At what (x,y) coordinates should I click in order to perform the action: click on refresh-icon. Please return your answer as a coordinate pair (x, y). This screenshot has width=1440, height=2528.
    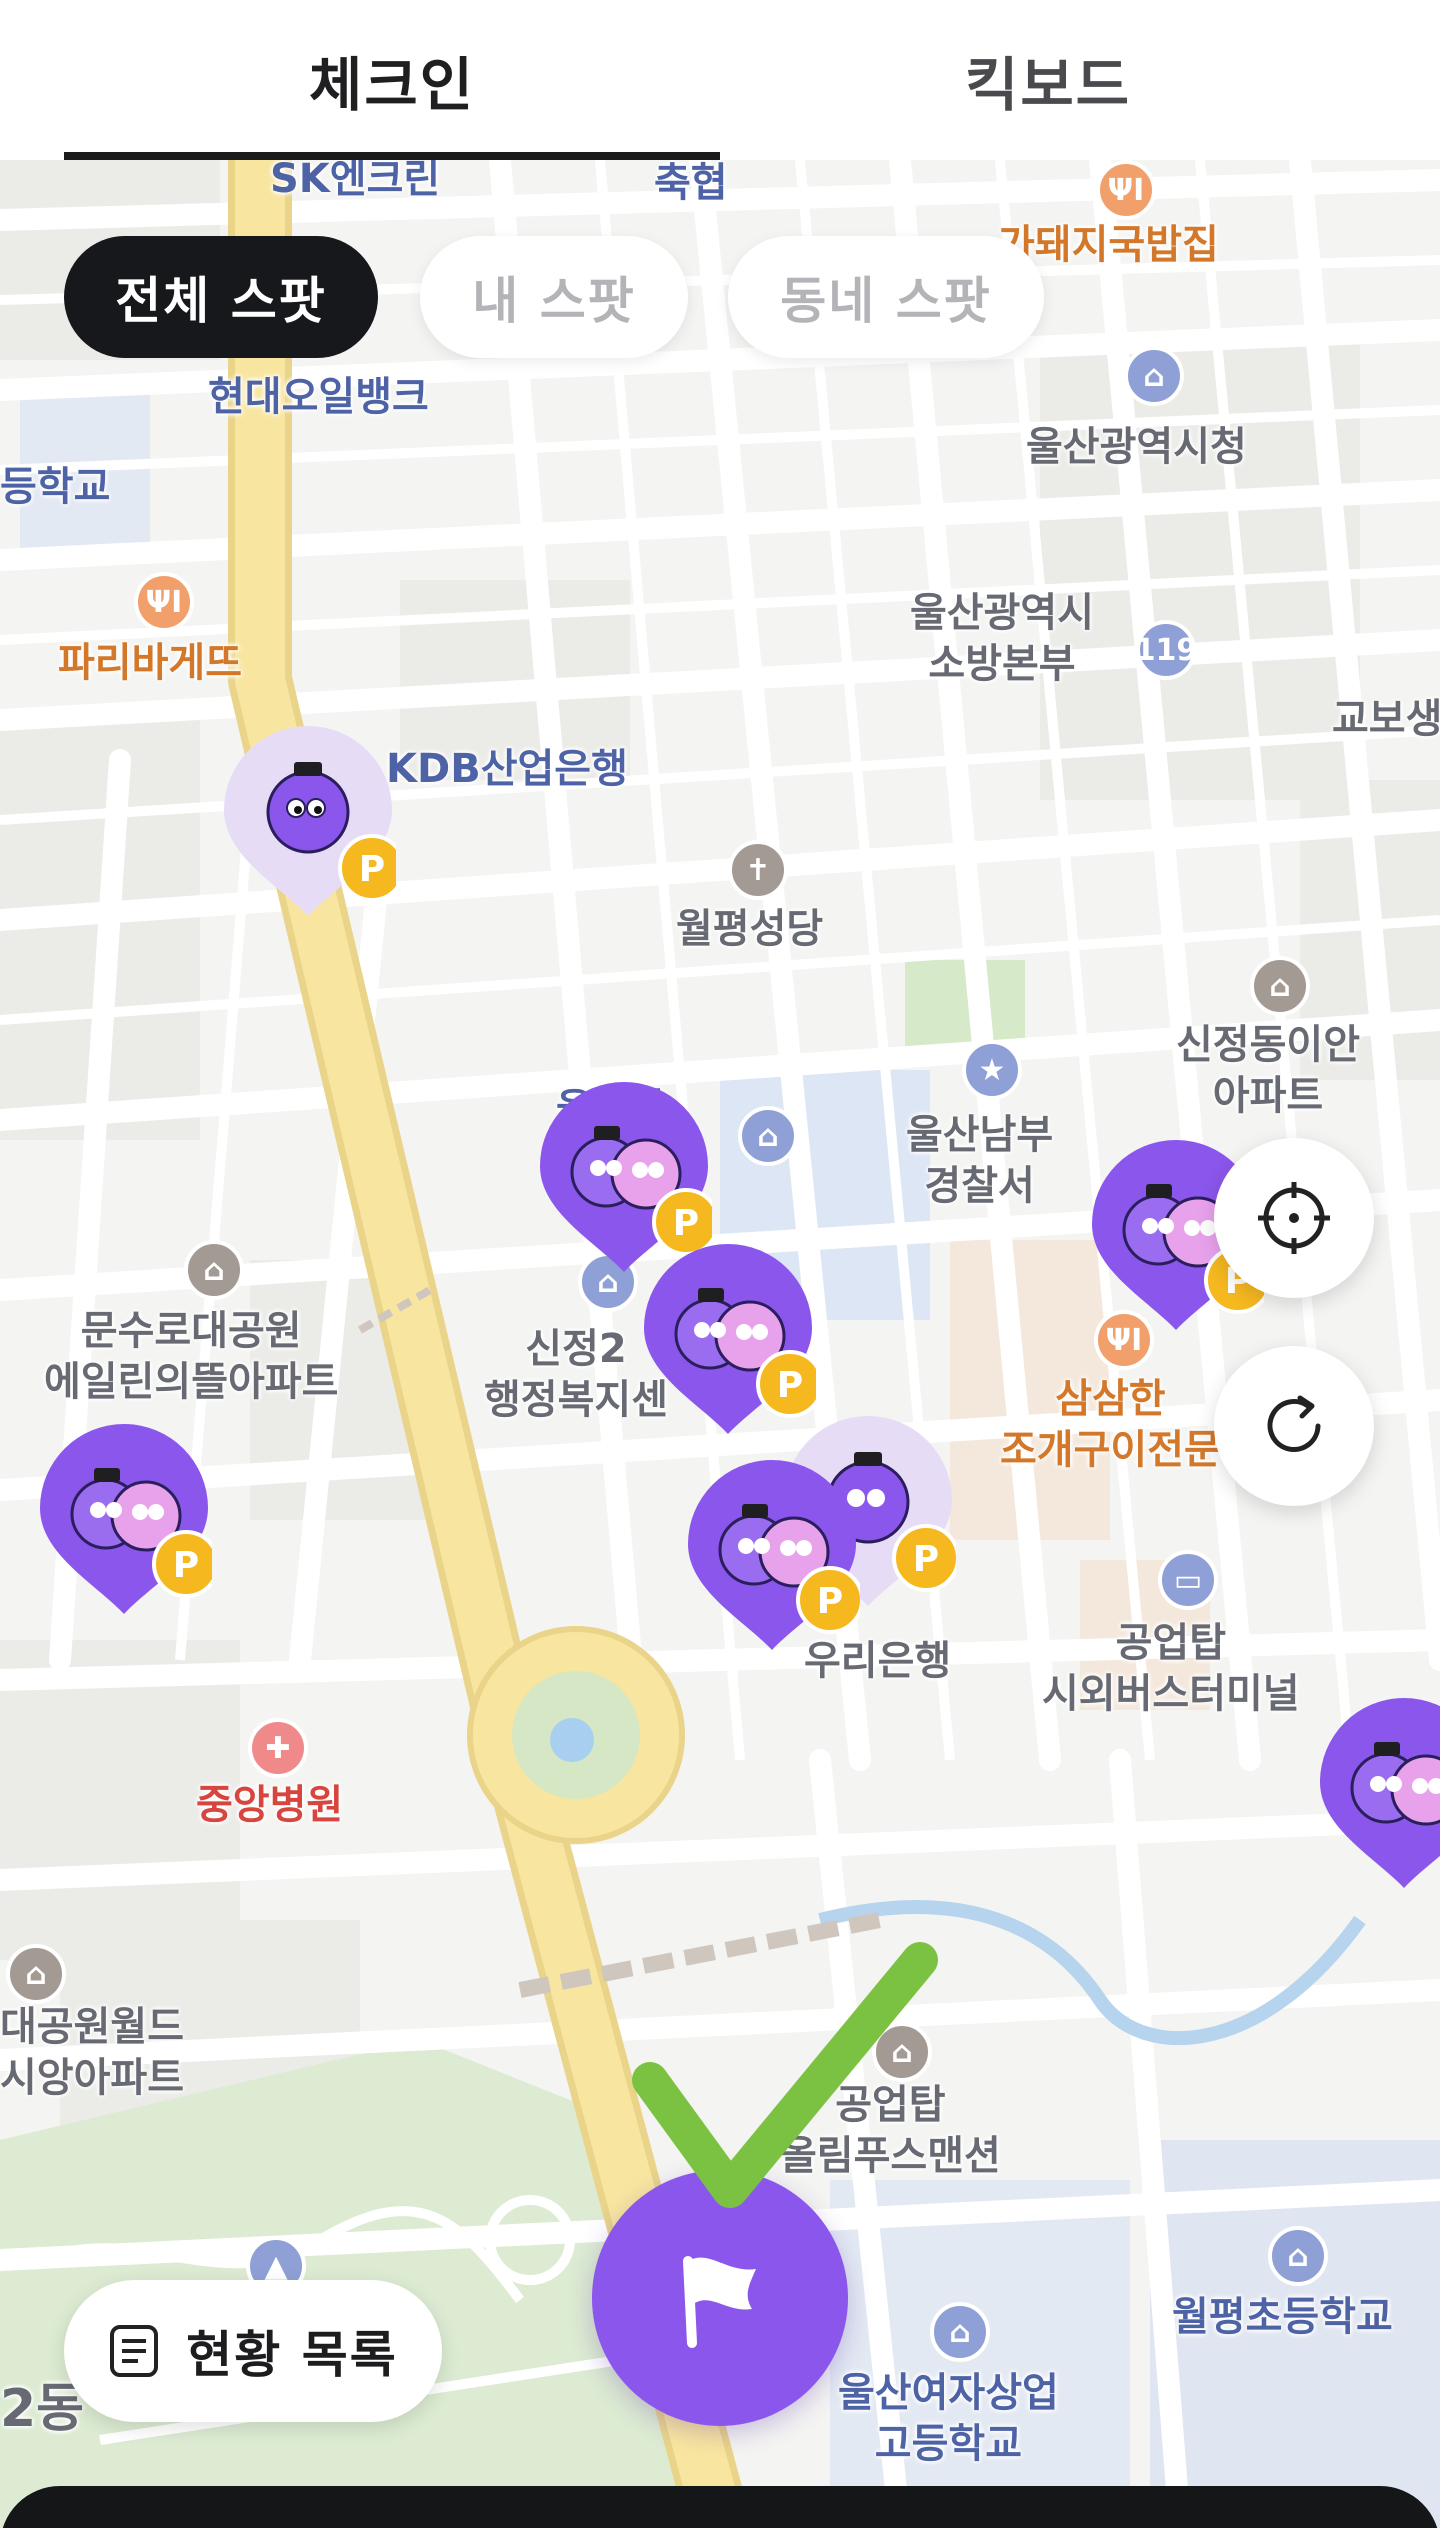
    Looking at the image, I should click on (1294, 1423).